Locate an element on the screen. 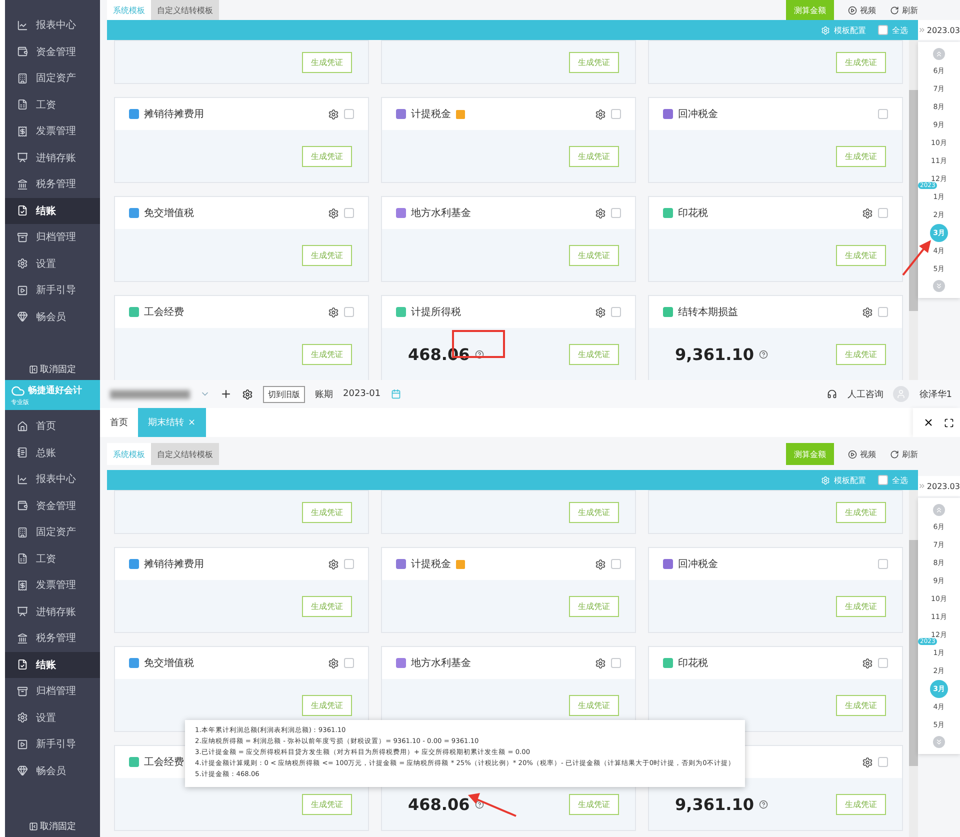 This screenshot has height=837, width=960. headset-icon is located at coordinates (832, 394).